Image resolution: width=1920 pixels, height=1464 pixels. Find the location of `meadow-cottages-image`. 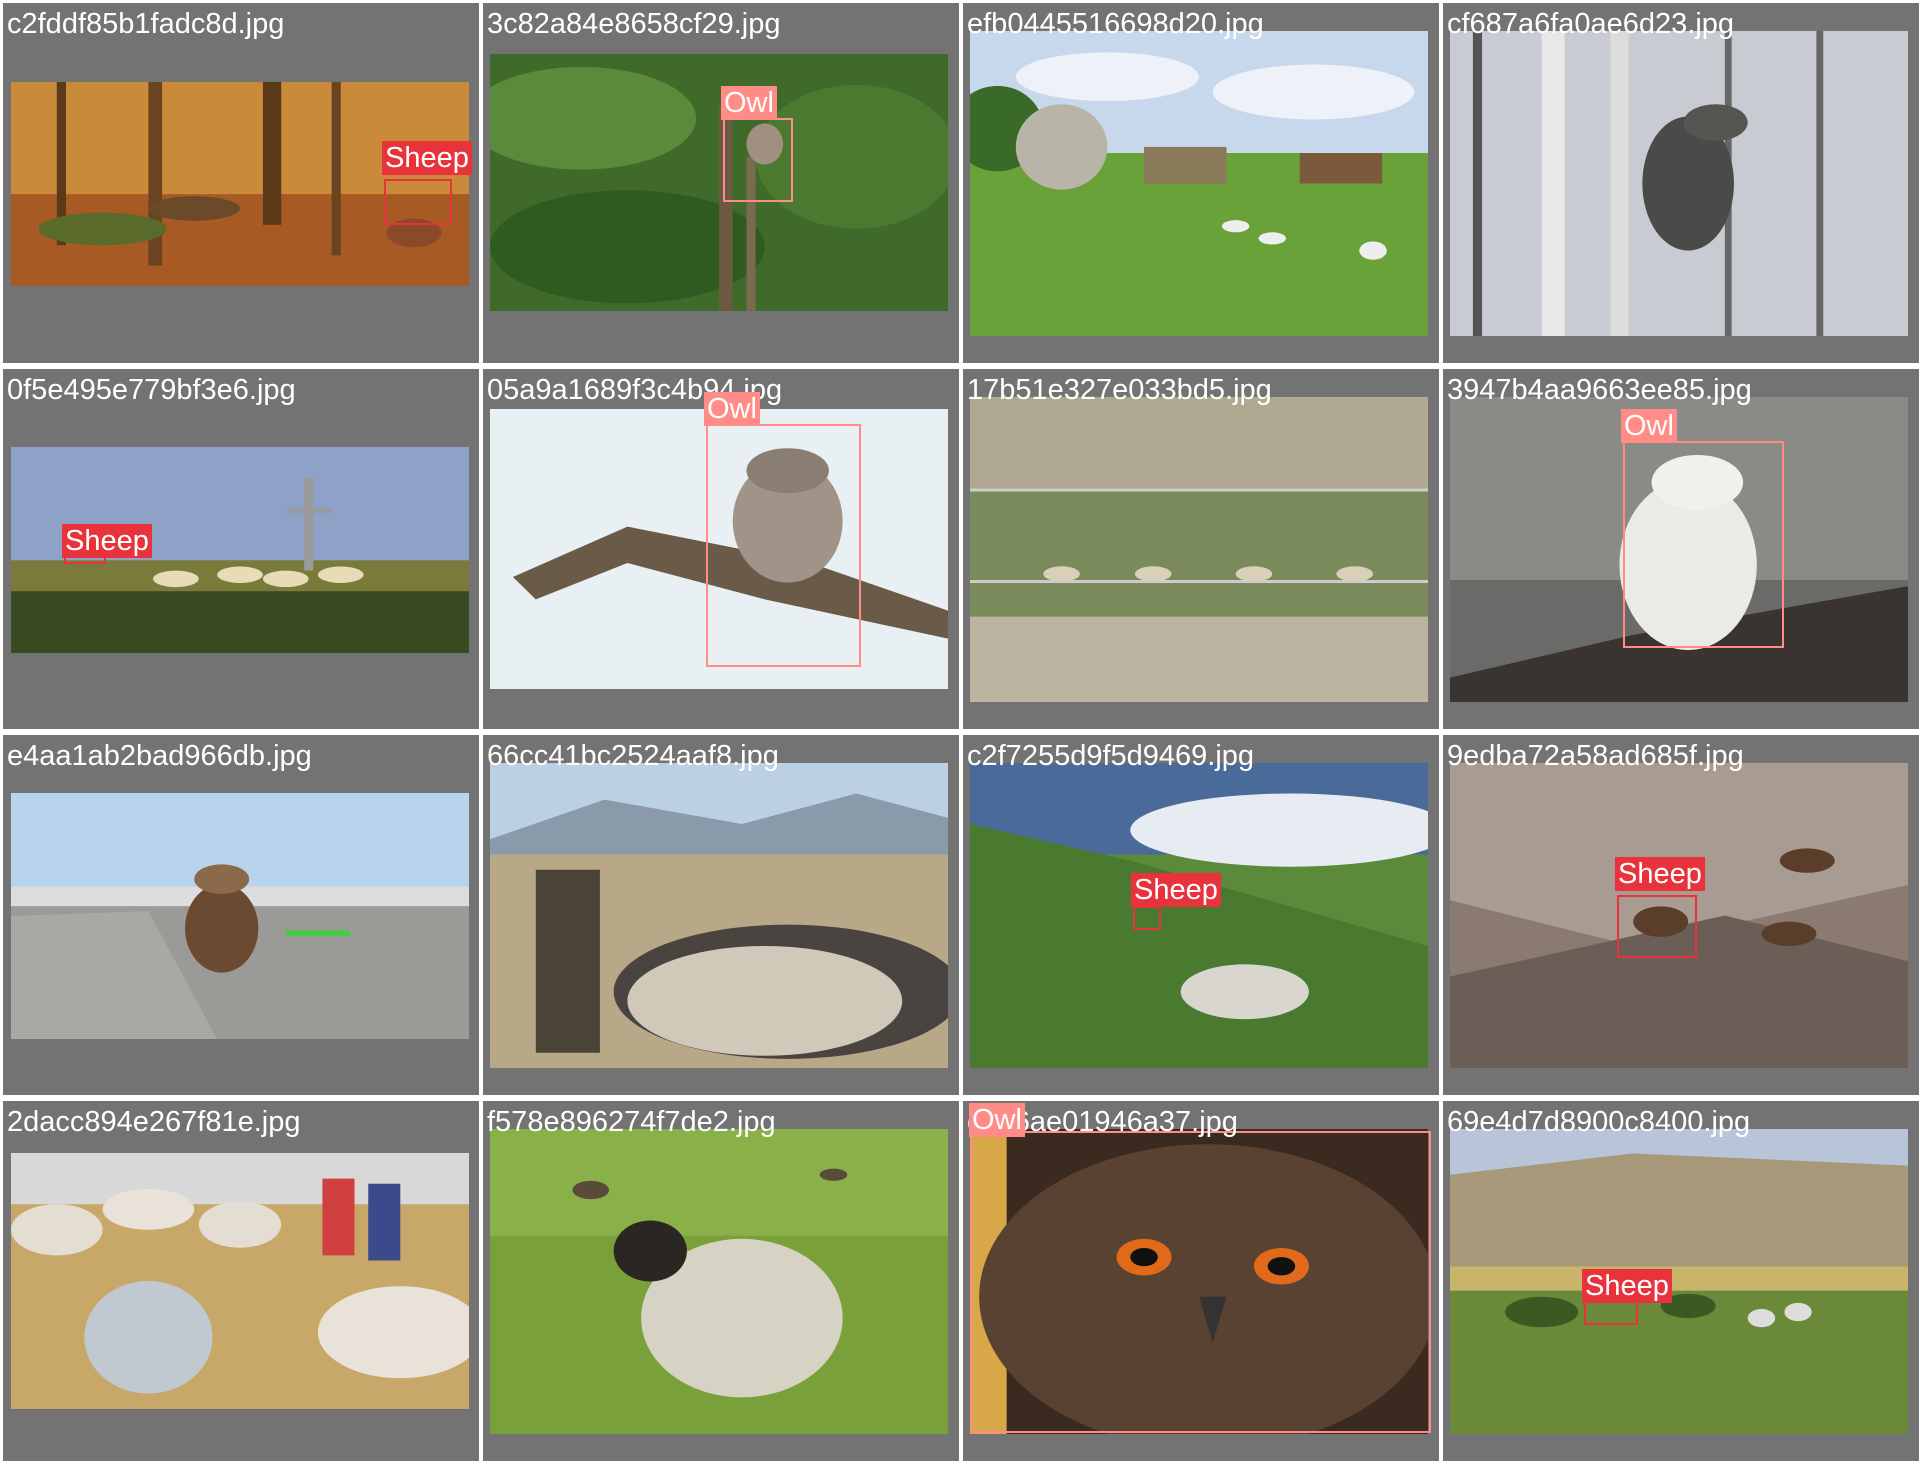

meadow-cottages-image is located at coordinates (1199, 183).